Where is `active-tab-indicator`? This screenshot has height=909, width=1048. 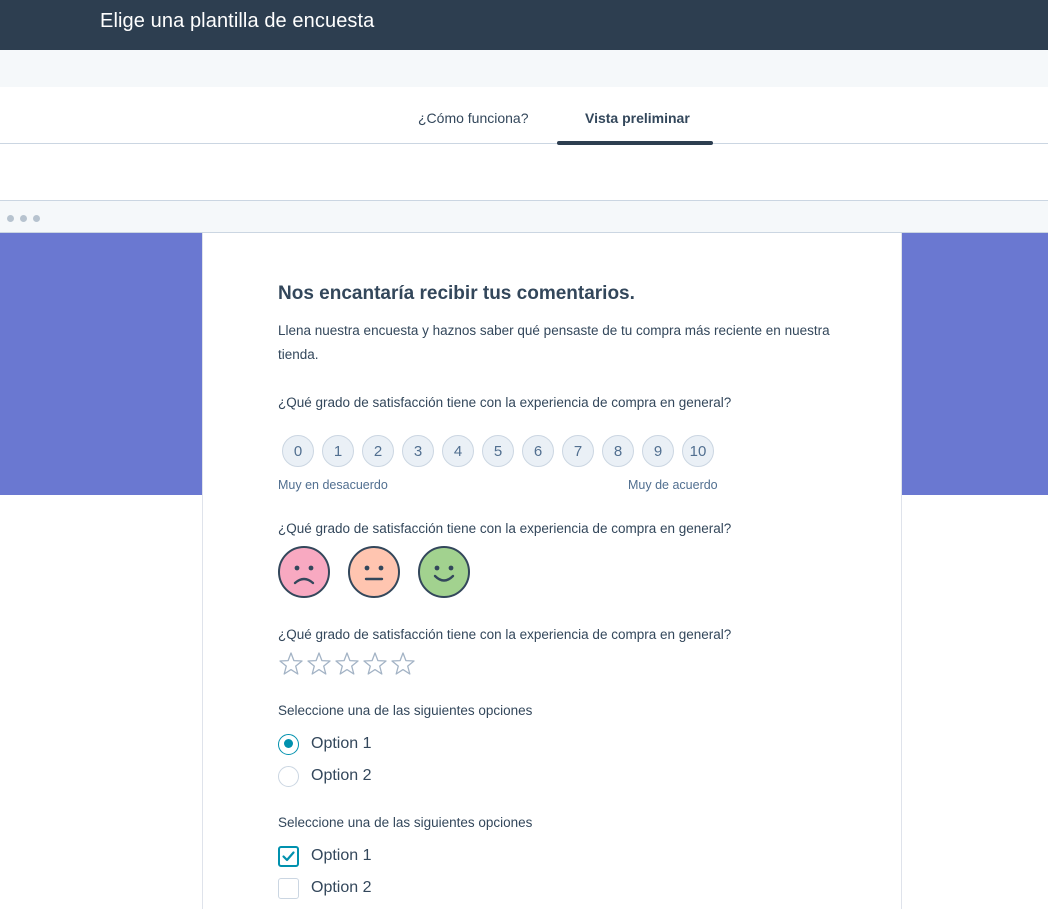 active-tab-indicator is located at coordinates (635, 143).